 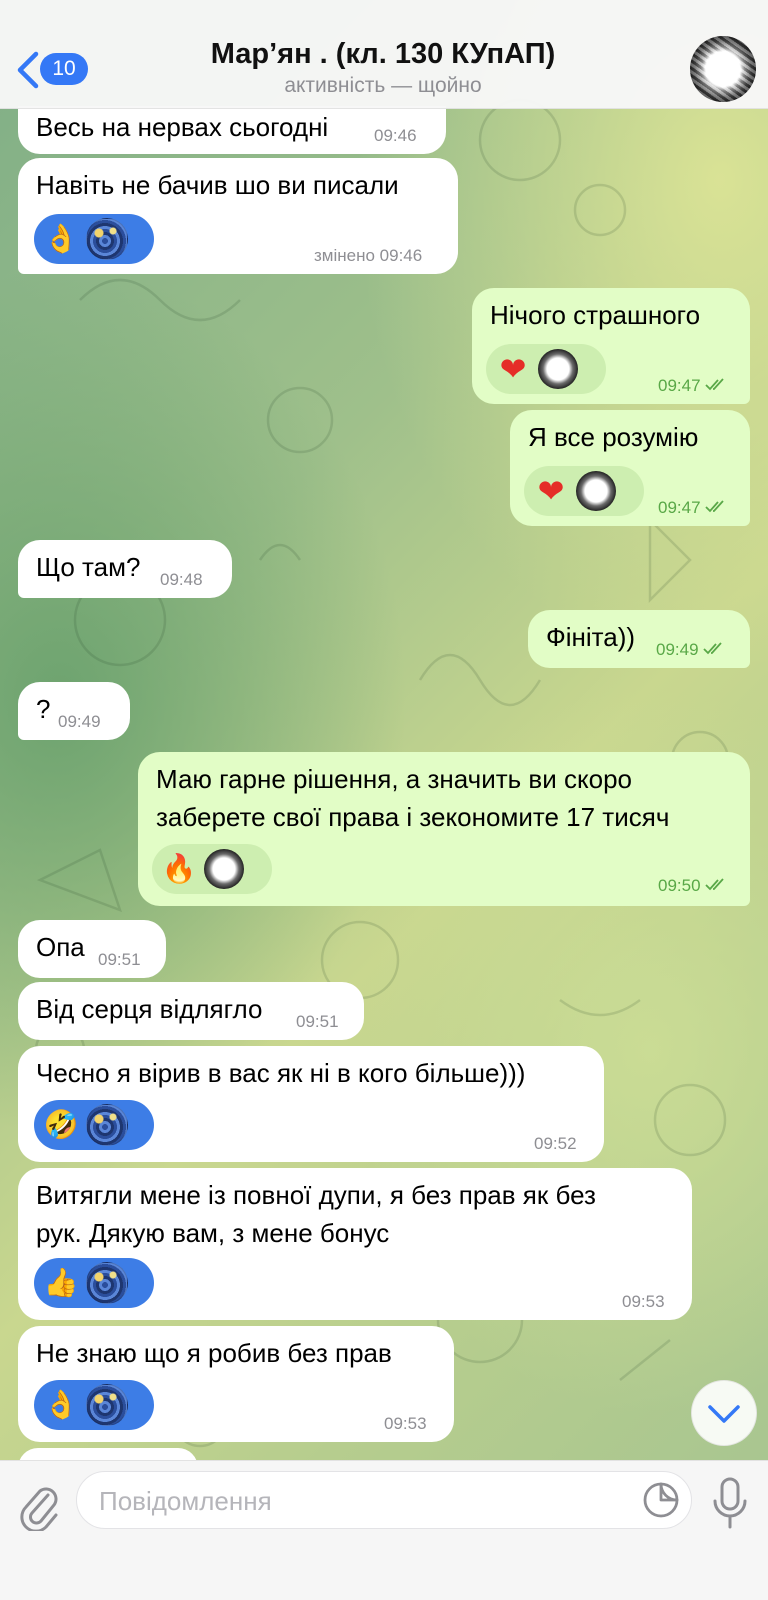 I want to click on sticker-icon, so click(x=661, y=1500).